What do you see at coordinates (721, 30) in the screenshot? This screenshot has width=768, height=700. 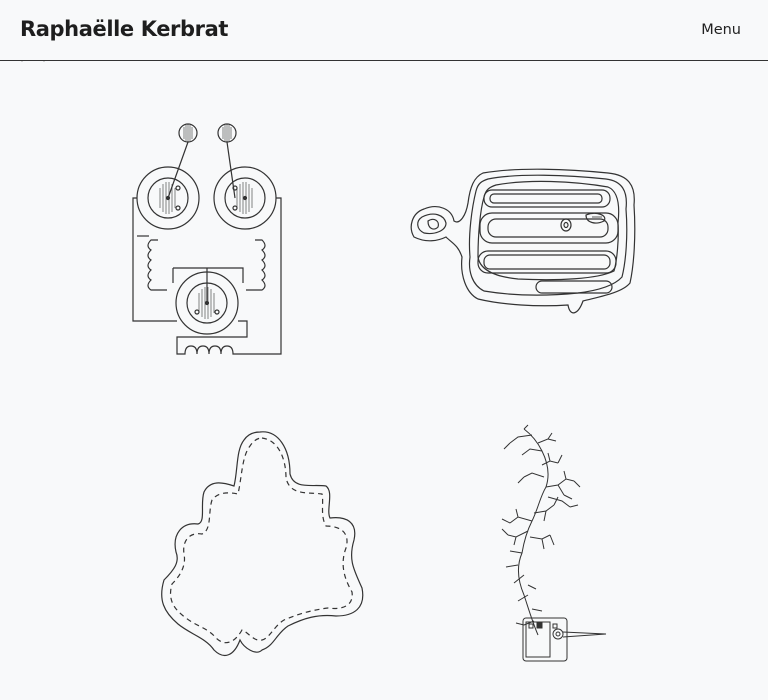 I see `menu-button: Menu` at bounding box center [721, 30].